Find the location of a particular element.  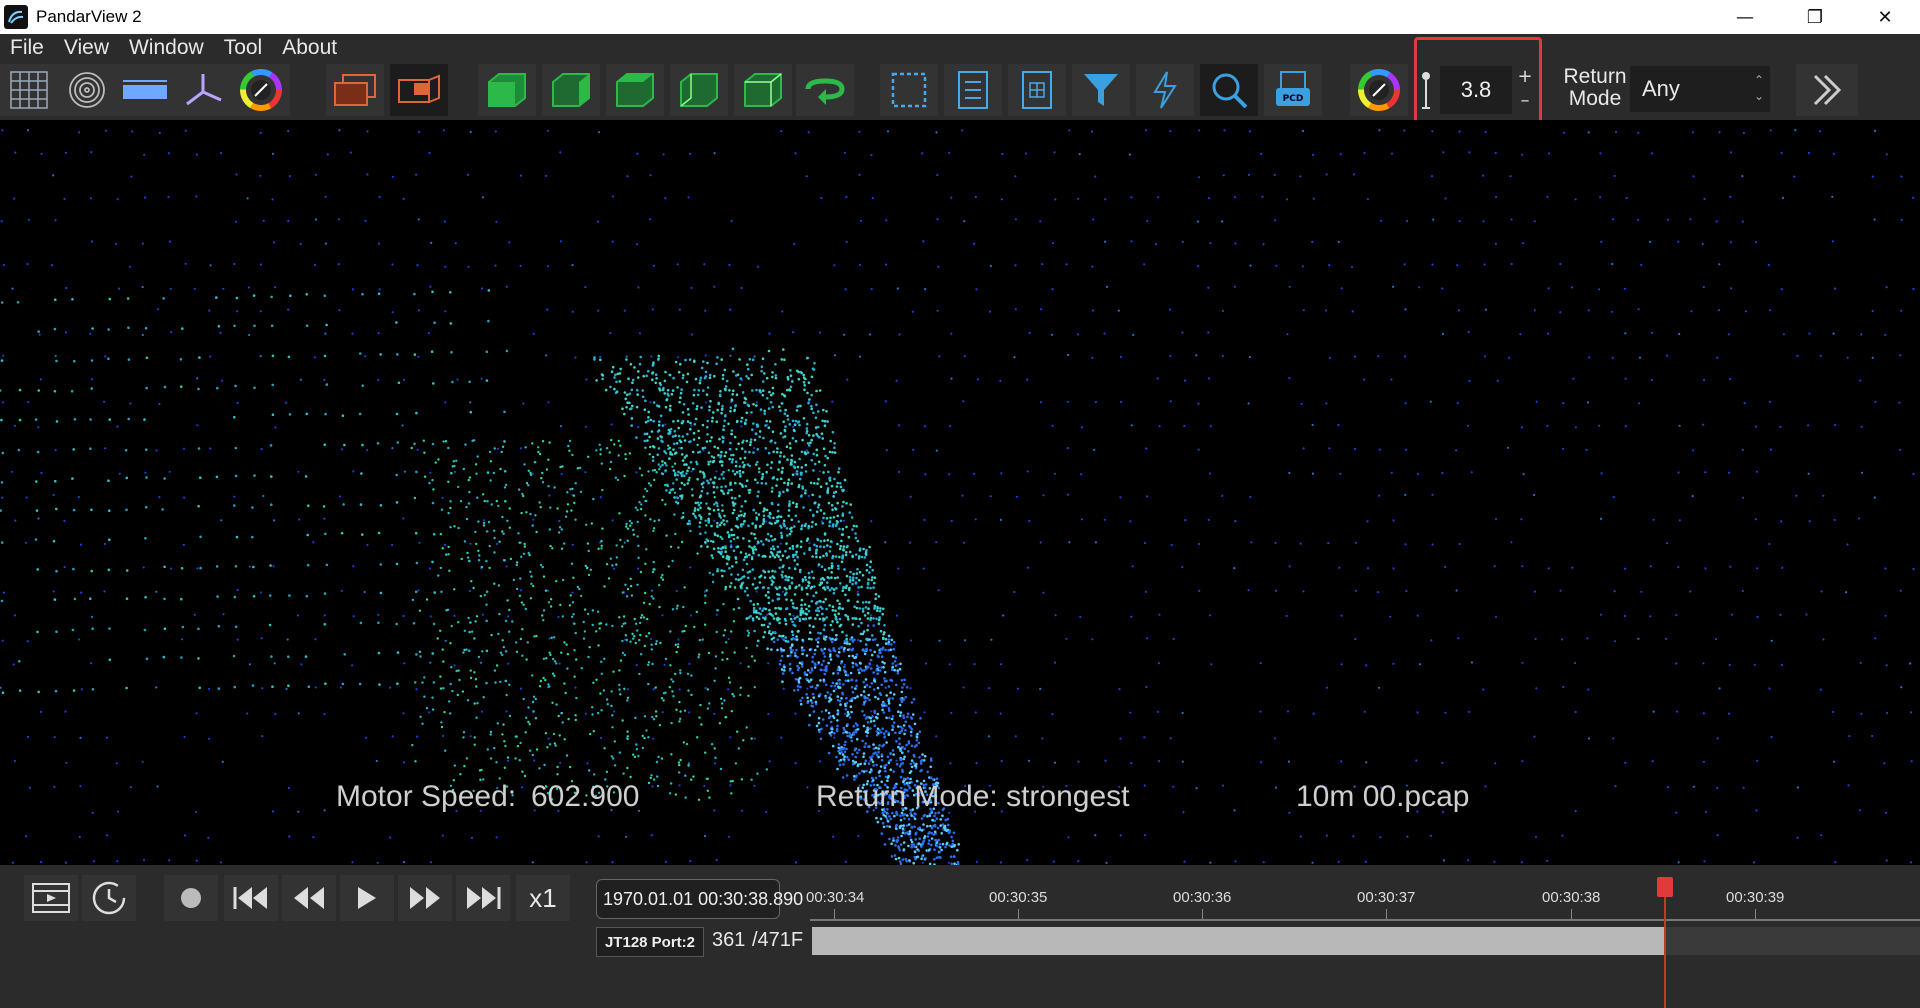

cube-iso-icon is located at coordinates (763, 90).